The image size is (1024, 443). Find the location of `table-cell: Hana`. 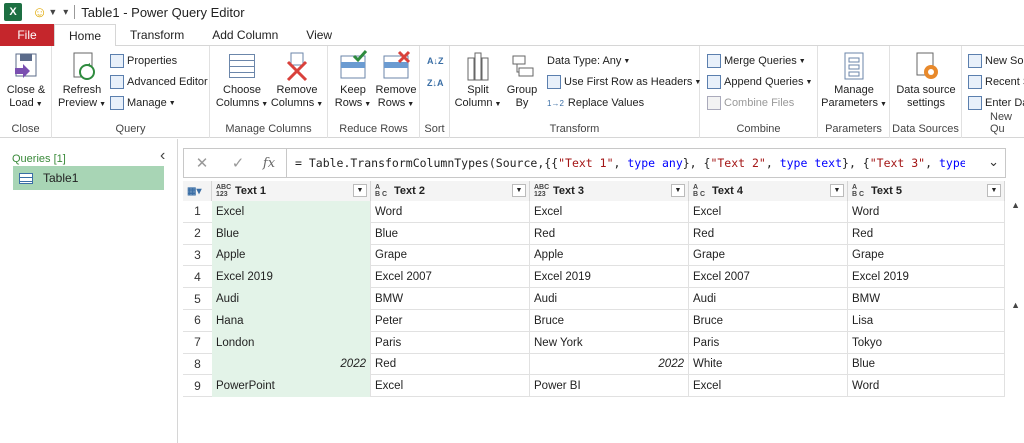

table-cell: Hana is located at coordinates (291, 320).